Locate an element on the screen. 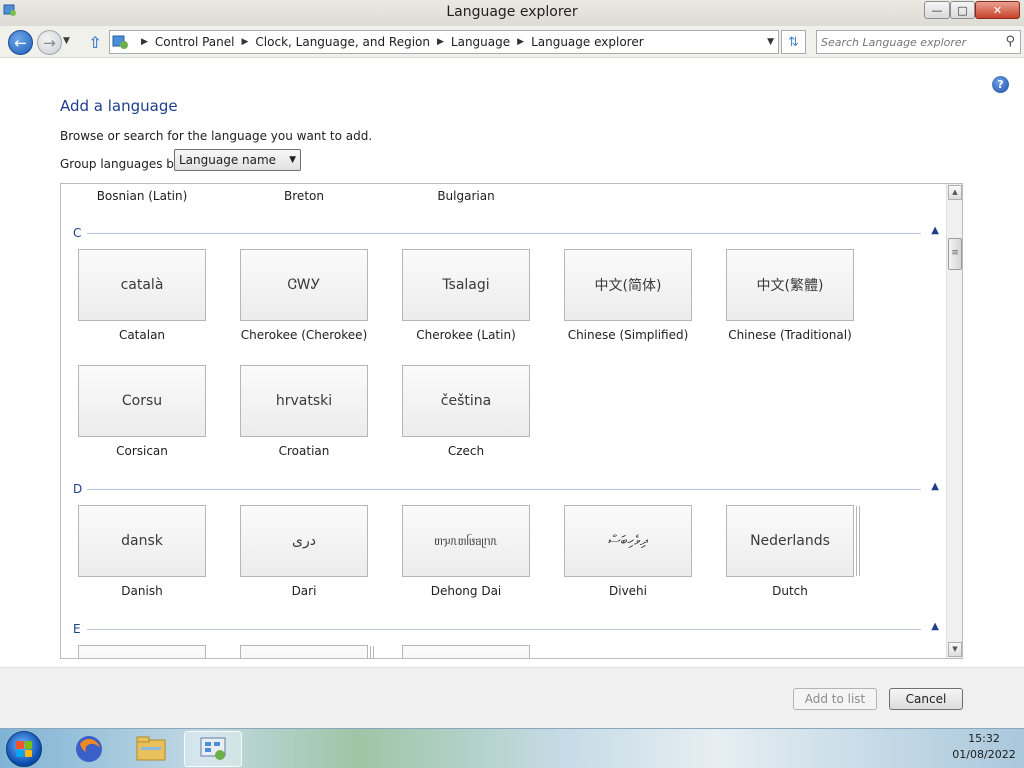  back-button: ← is located at coordinates (20, 42).